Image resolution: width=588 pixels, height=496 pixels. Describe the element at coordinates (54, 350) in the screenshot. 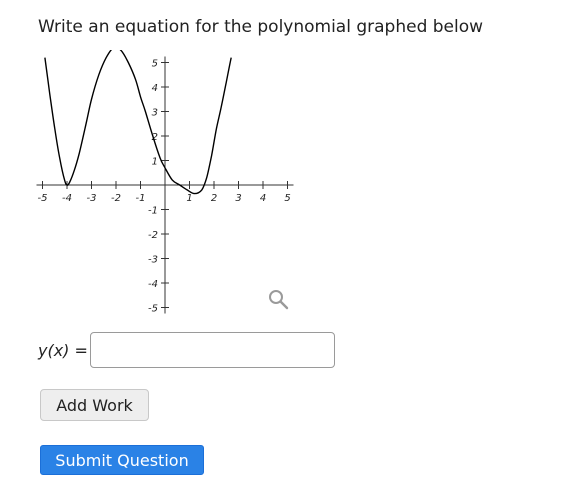

I see `function-name: y(x)` at that location.